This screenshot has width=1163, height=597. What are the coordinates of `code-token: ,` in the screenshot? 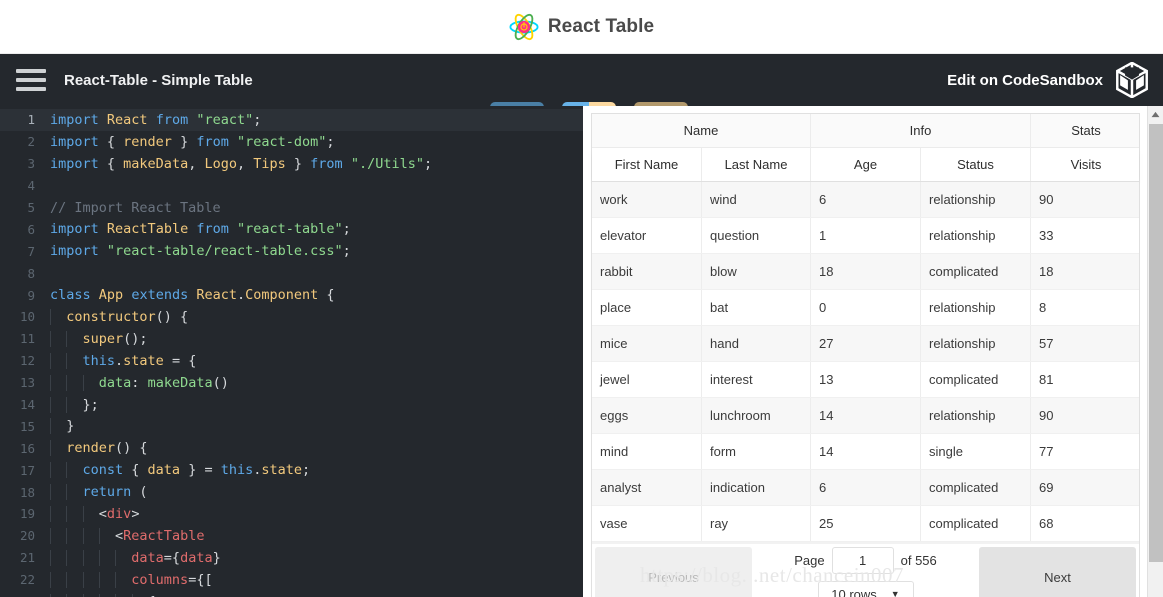 It's located at (196, 163).